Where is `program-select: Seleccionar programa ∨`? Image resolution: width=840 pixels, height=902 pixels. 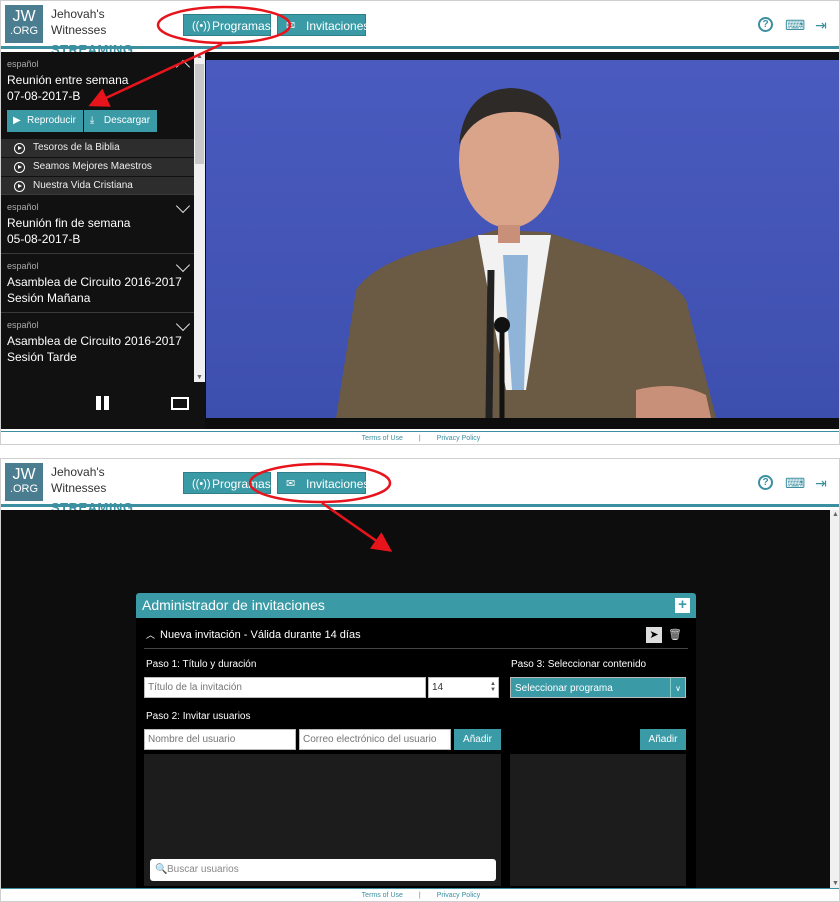 program-select: Seleccionar programa ∨ is located at coordinates (598, 687).